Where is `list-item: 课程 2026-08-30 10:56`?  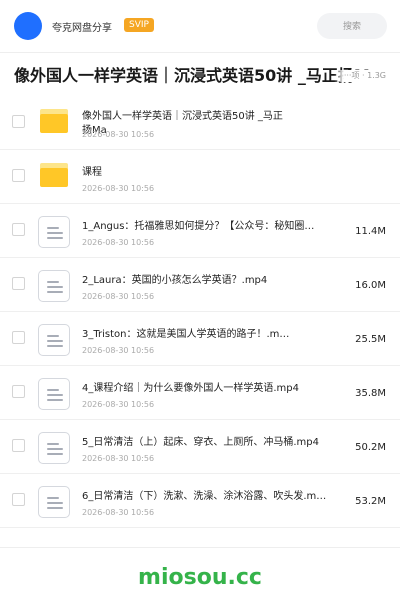
list-item: 课程 2026-08-30 10:56 is located at coordinates (200, 177).